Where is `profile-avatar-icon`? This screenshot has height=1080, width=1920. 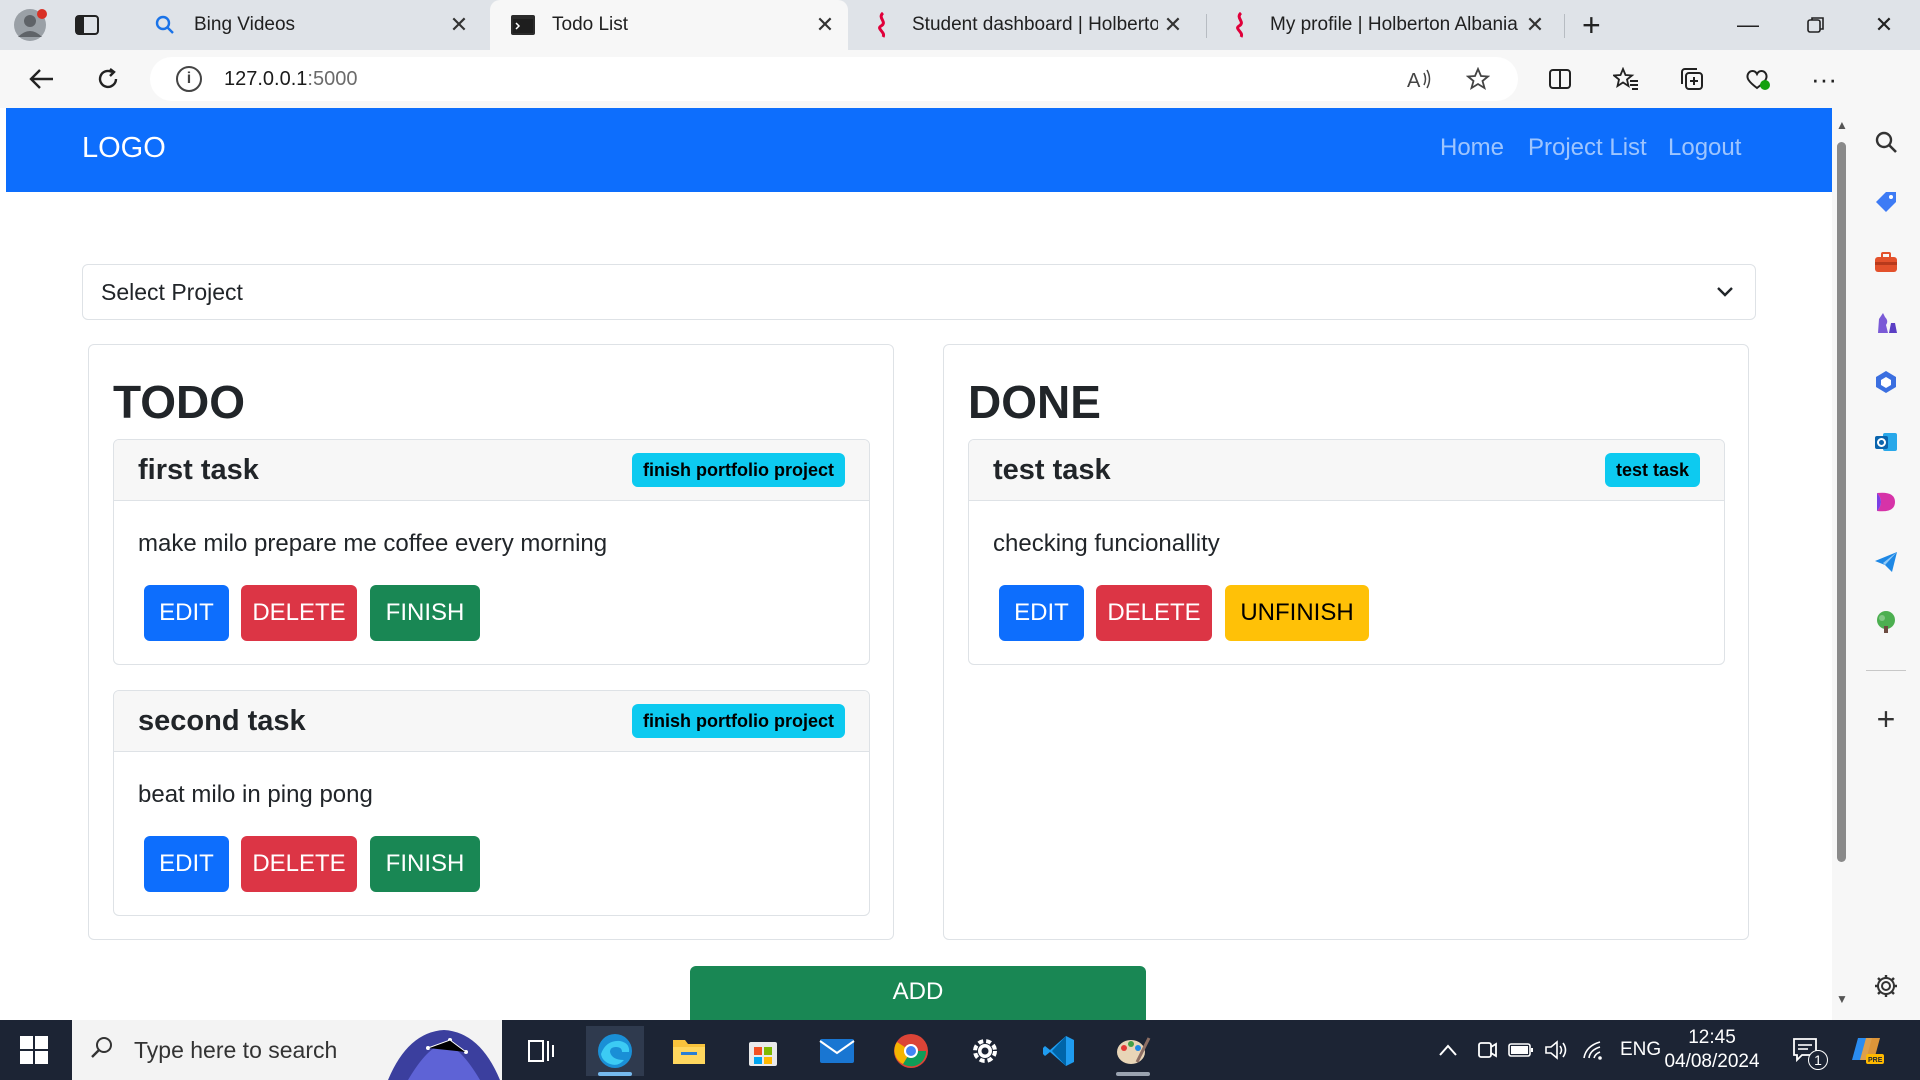 profile-avatar-icon is located at coordinates (30, 25).